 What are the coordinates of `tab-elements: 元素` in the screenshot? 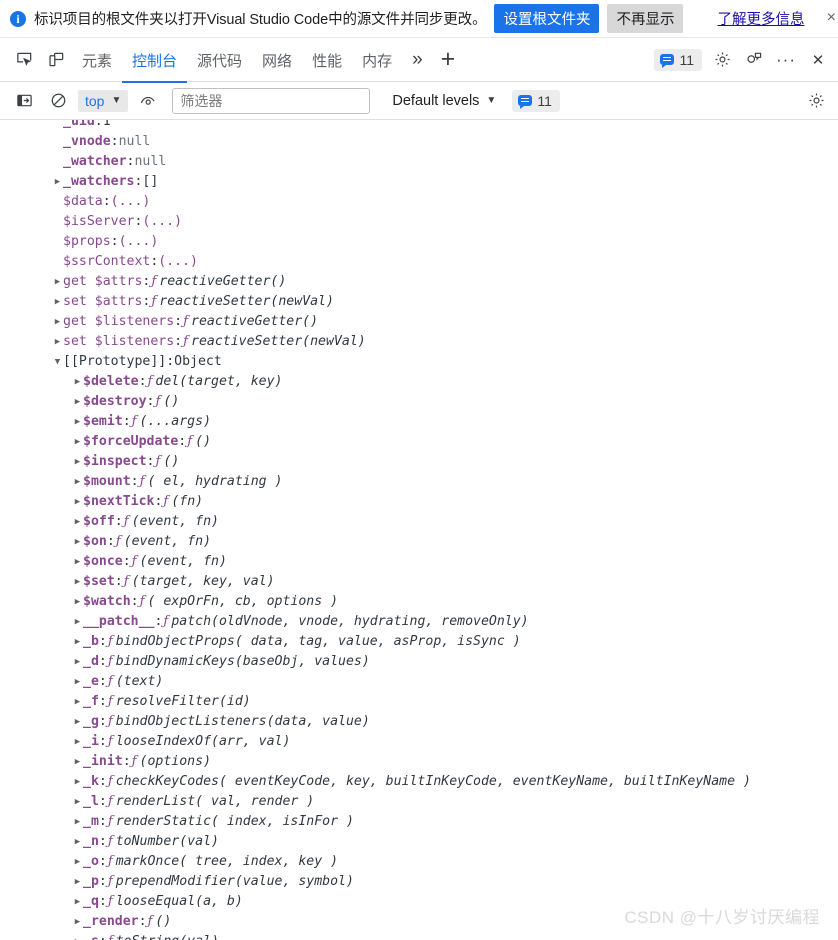 It's located at (97, 61).